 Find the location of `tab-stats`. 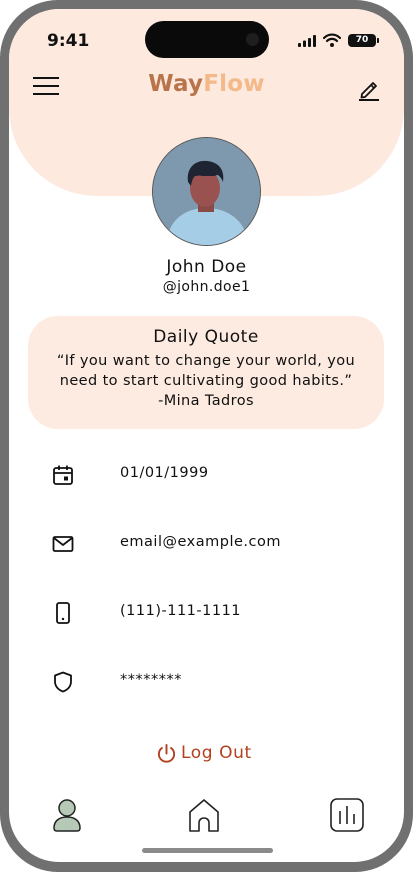

tab-stats is located at coordinates (347, 815).